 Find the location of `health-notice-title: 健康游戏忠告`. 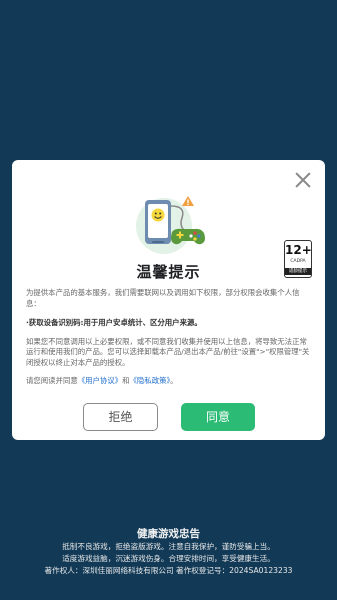

health-notice-title: 健康游戏忠告 is located at coordinates (168, 534).